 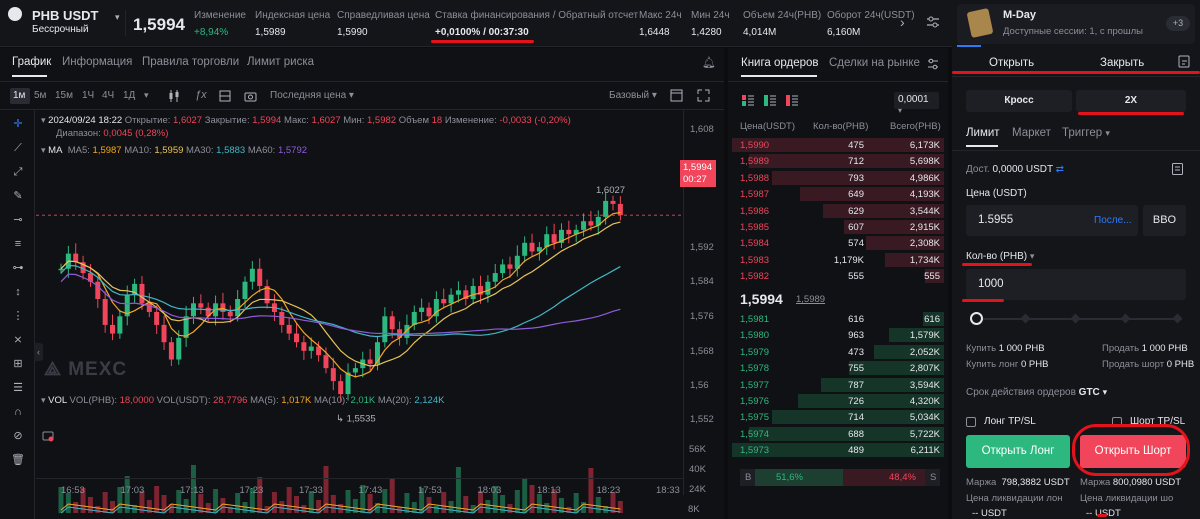 What do you see at coordinates (18, 172) in the screenshot?
I see `ray-icon: ⤢` at bounding box center [18, 172].